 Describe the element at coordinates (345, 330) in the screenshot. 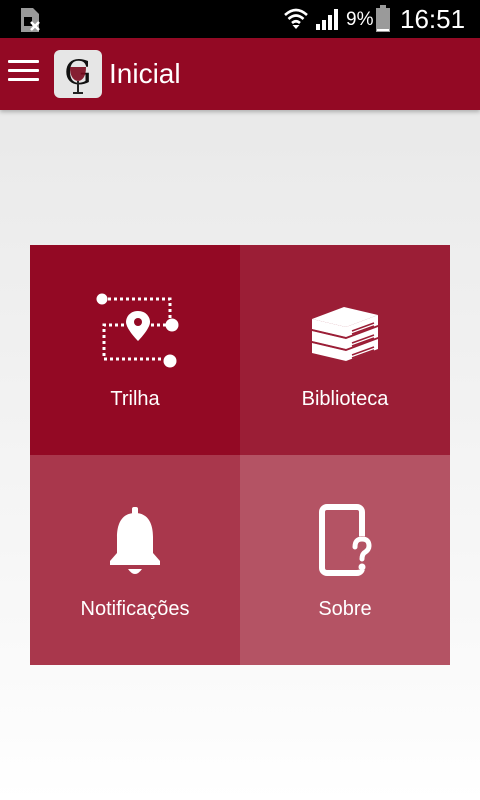

I see `books-icon` at that location.